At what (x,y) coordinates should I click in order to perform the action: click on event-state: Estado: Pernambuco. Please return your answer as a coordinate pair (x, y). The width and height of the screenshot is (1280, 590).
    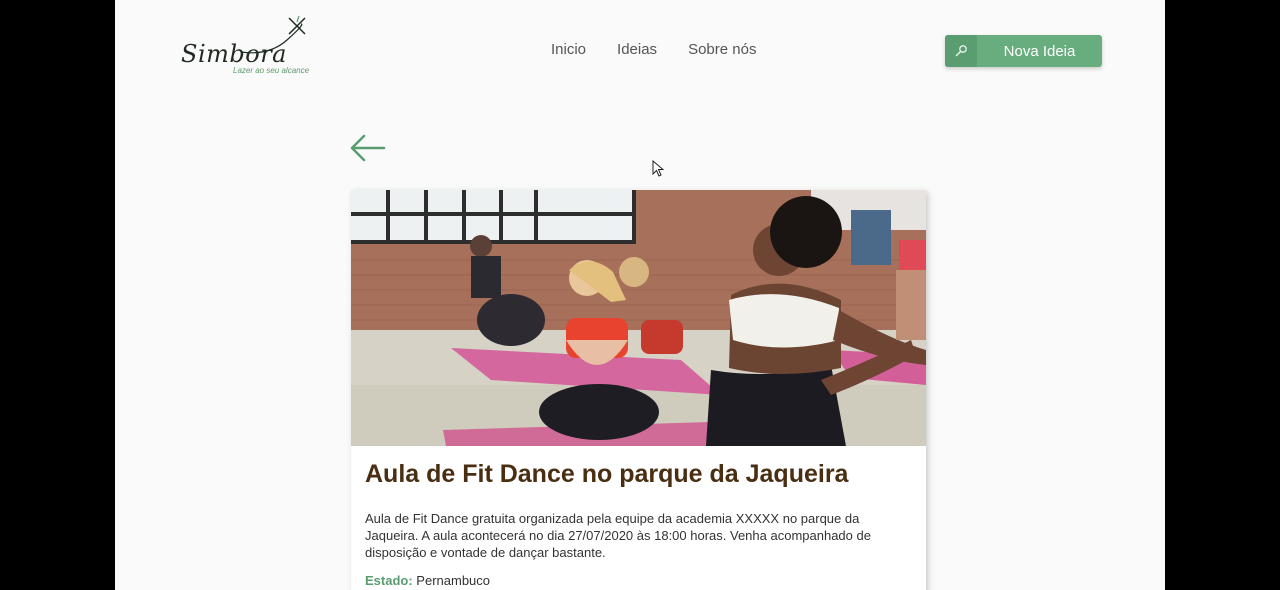
    Looking at the image, I should click on (427, 580).